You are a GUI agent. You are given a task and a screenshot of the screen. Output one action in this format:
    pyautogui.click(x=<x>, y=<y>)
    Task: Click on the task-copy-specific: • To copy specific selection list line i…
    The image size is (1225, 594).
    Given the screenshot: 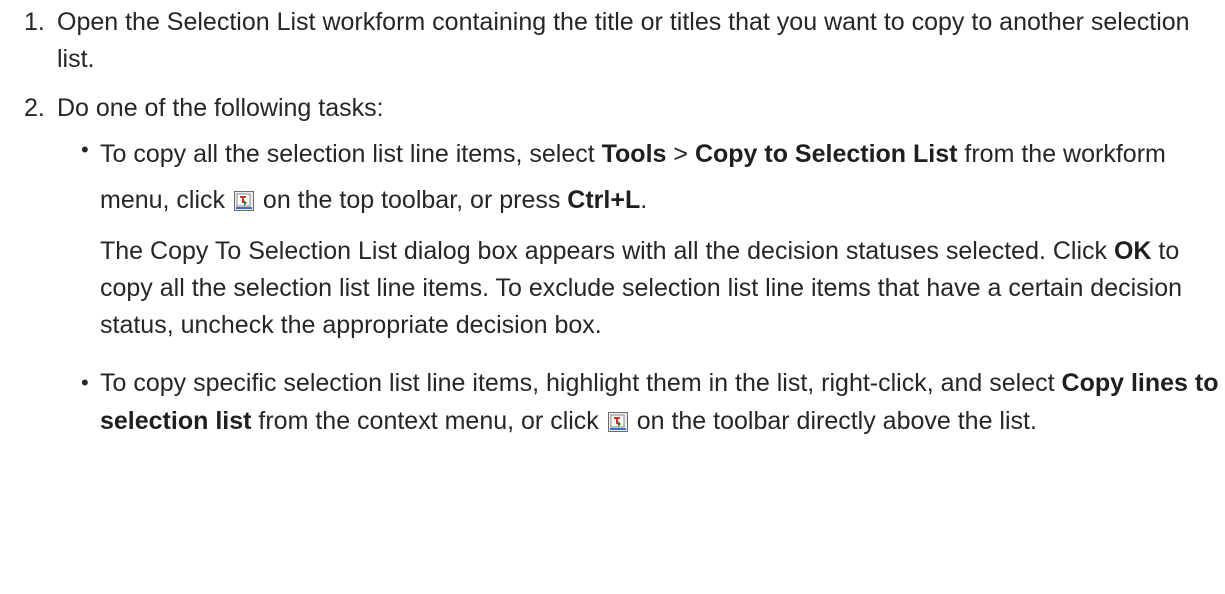 What is the action you would take?
    pyautogui.click(x=641, y=402)
    